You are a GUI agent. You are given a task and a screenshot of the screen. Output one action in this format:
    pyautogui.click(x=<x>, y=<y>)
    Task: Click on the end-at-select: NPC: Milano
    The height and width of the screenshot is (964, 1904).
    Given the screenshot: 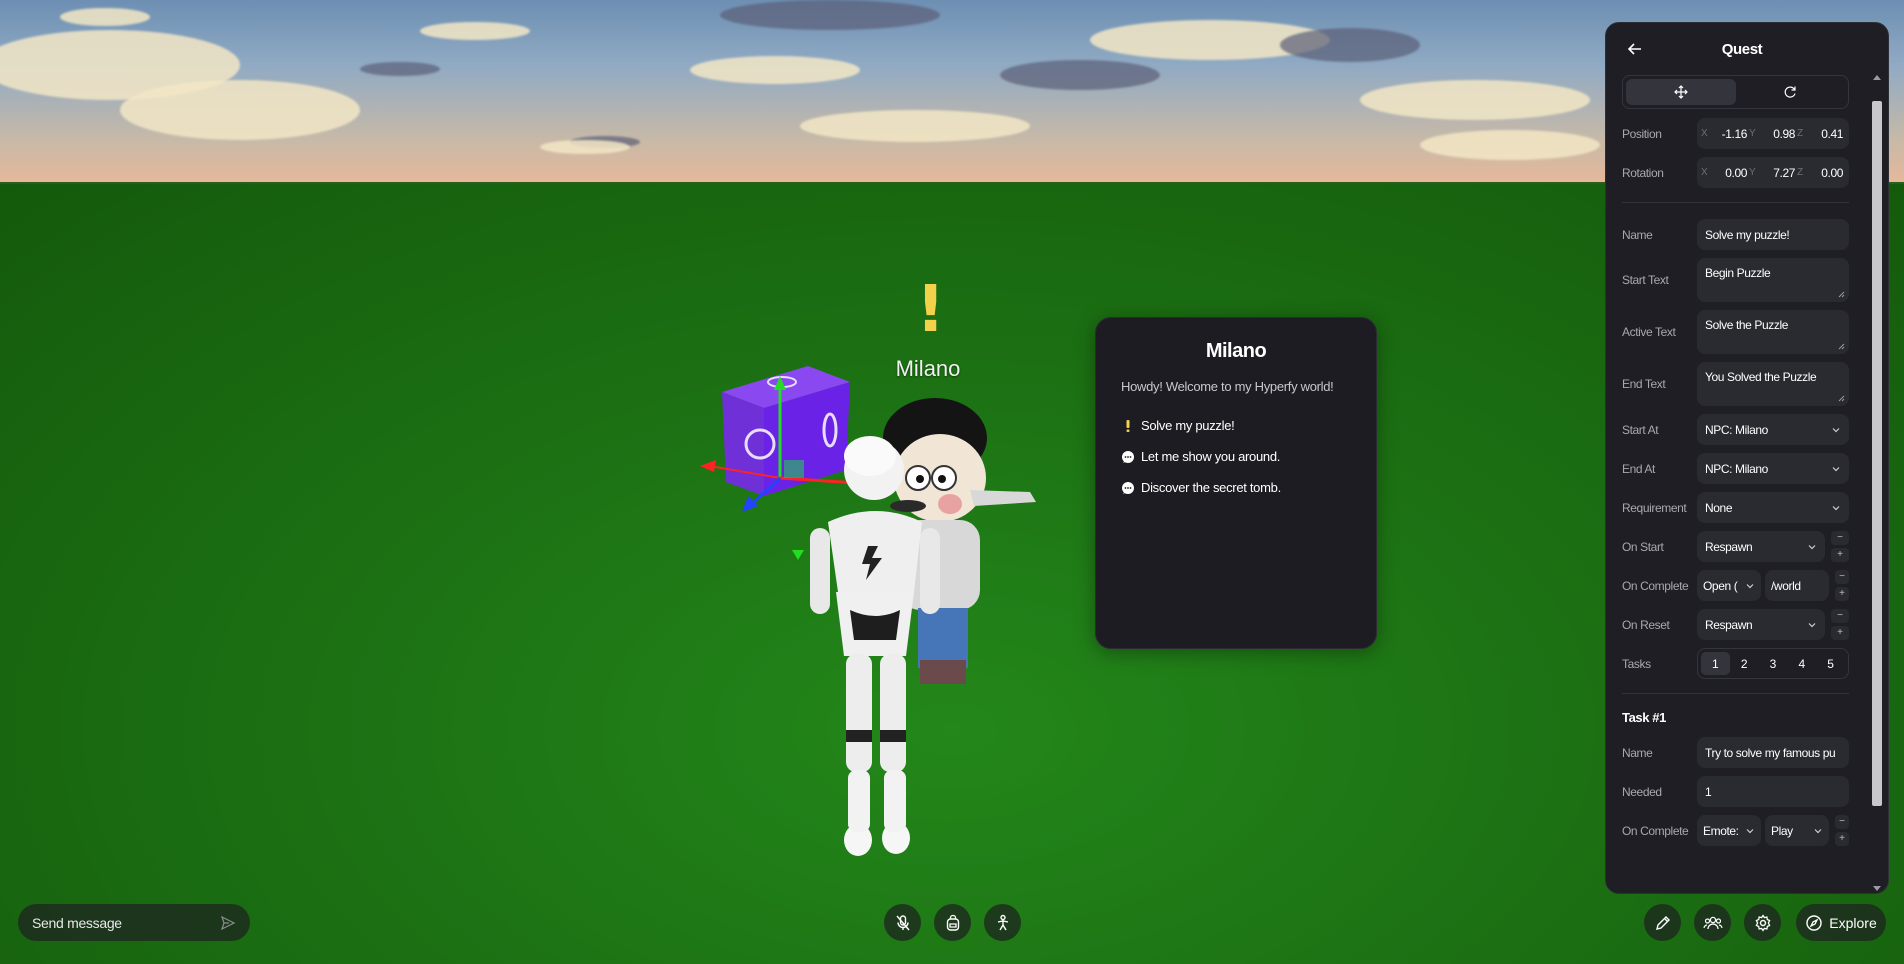 What is the action you would take?
    pyautogui.click(x=1773, y=468)
    